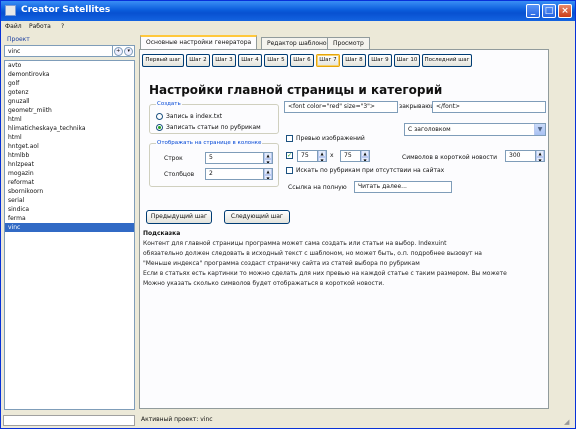  Describe the element at coordinates (69, 51) in the screenshot. I see `project-combo: vinc + ▾` at that location.